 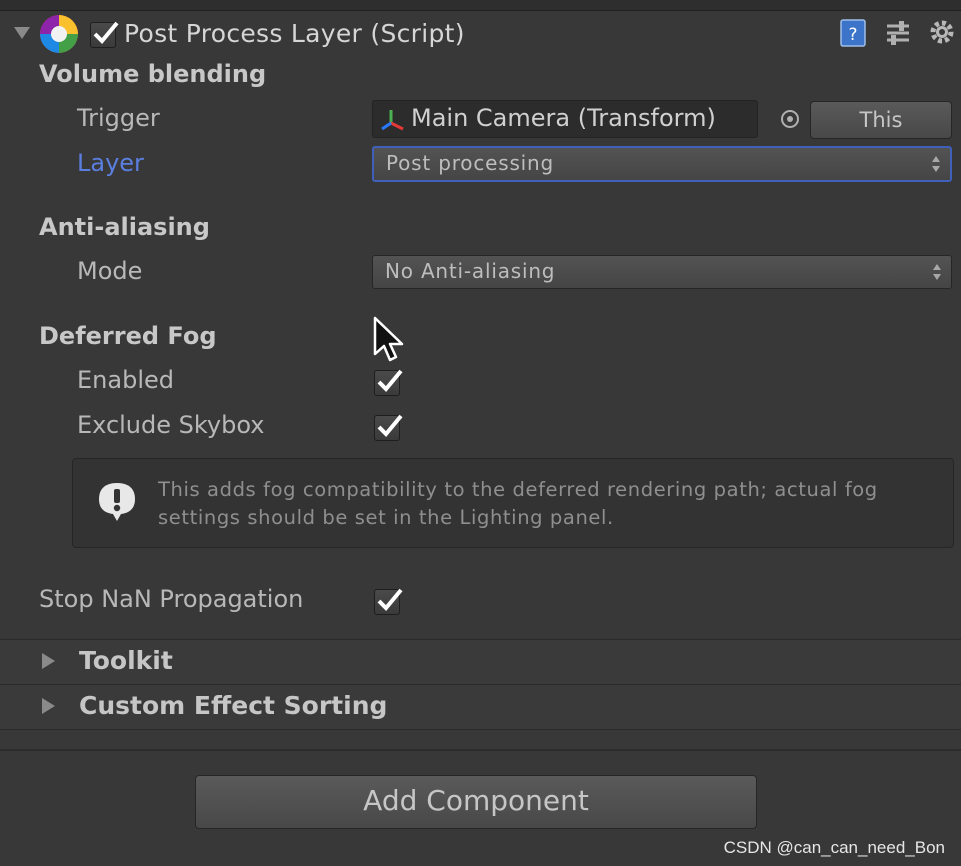 I want to click on stop-nan-checkbox, so click(x=388, y=601).